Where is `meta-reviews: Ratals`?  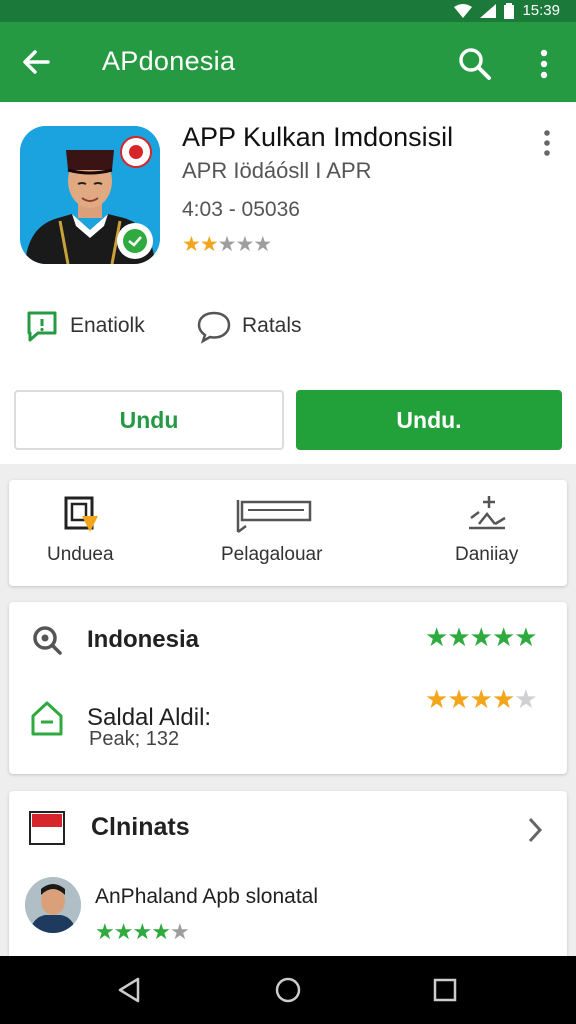
meta-reviews: Ratals is located at coordinates (249, 326).